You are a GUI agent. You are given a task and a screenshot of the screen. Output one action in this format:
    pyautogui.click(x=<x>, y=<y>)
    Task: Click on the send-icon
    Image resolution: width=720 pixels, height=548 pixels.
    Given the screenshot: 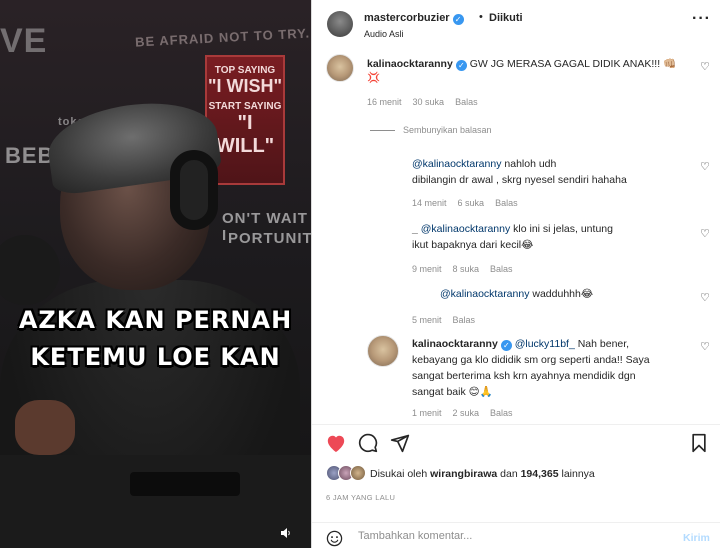 What is the action you would take?
    pyautogui.click(x=400, y=445)
    